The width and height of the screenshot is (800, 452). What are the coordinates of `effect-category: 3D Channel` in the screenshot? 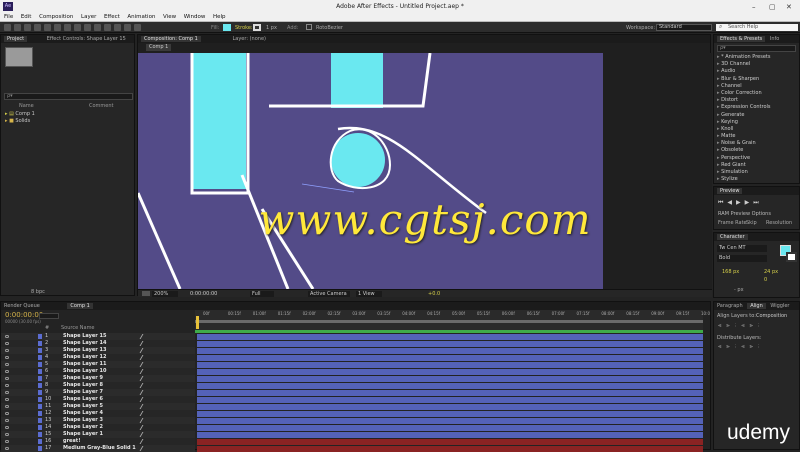 It's located at (756, 64).